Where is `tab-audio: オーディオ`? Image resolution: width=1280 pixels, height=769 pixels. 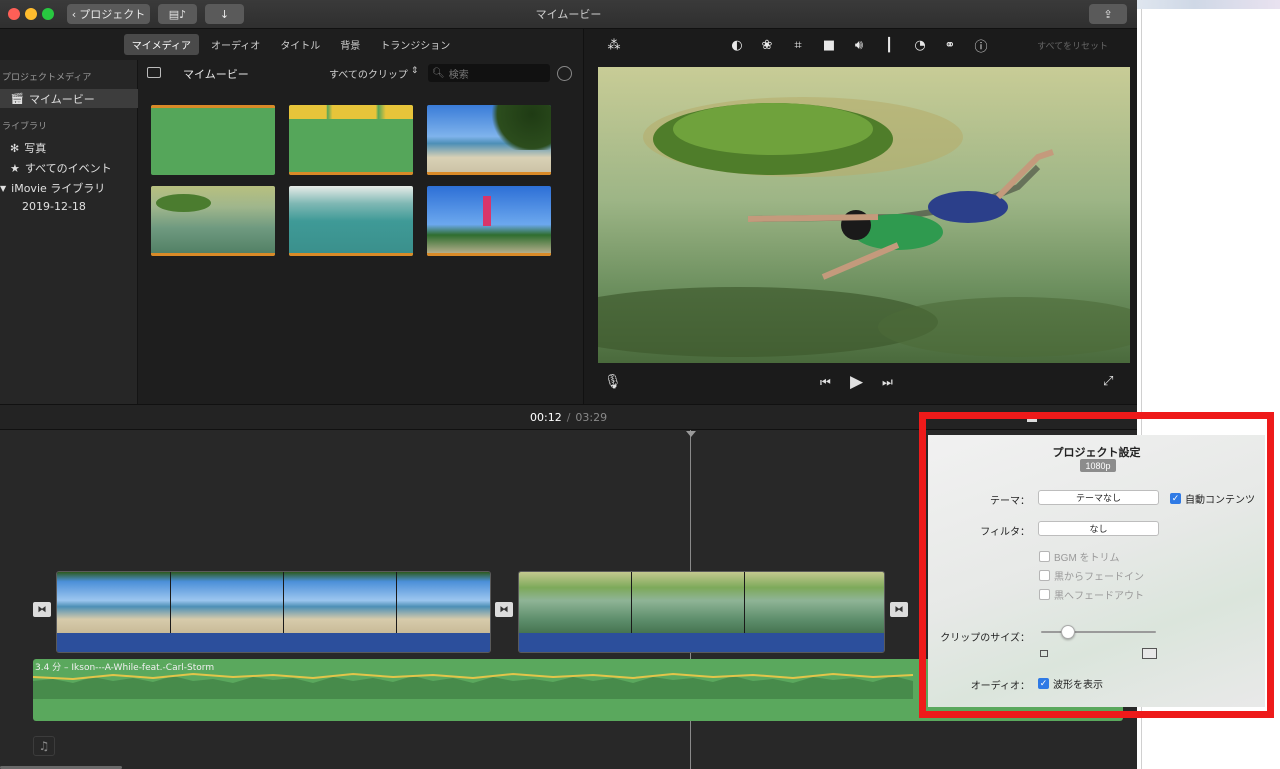 tab-audio: オーディオ is located at coordinates (235, 44).